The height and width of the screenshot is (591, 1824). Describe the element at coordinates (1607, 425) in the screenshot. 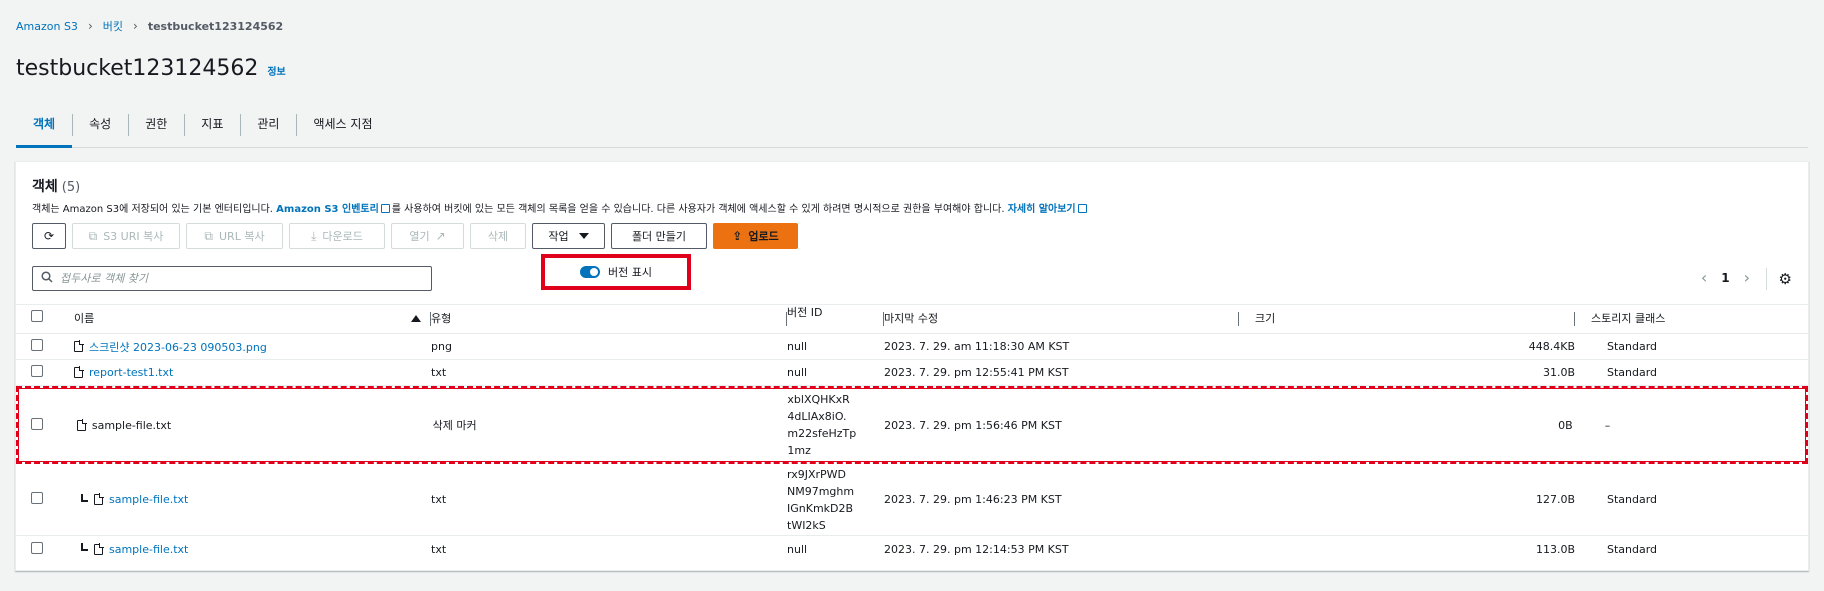

I see `class-cell: –` at that location.